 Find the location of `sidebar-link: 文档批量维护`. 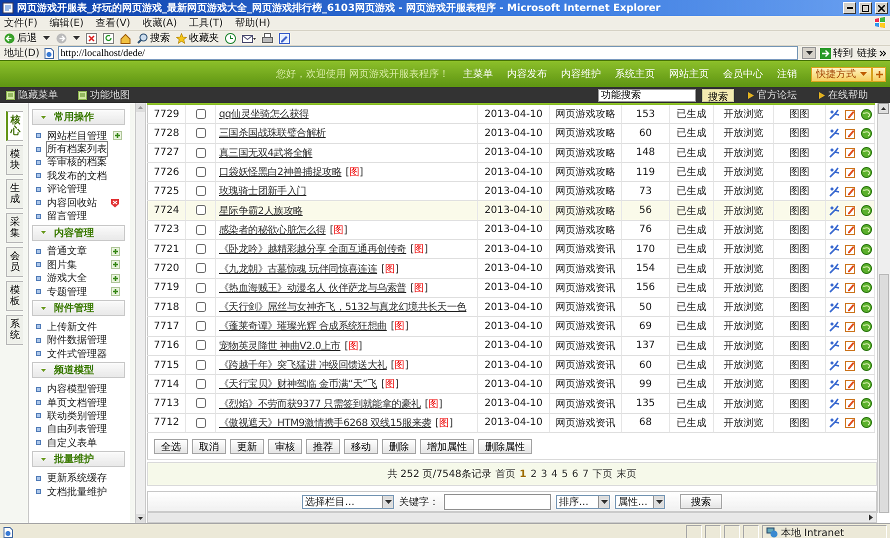

sidebar-link: 文档批量维护 is located at coordinates (77, 492).